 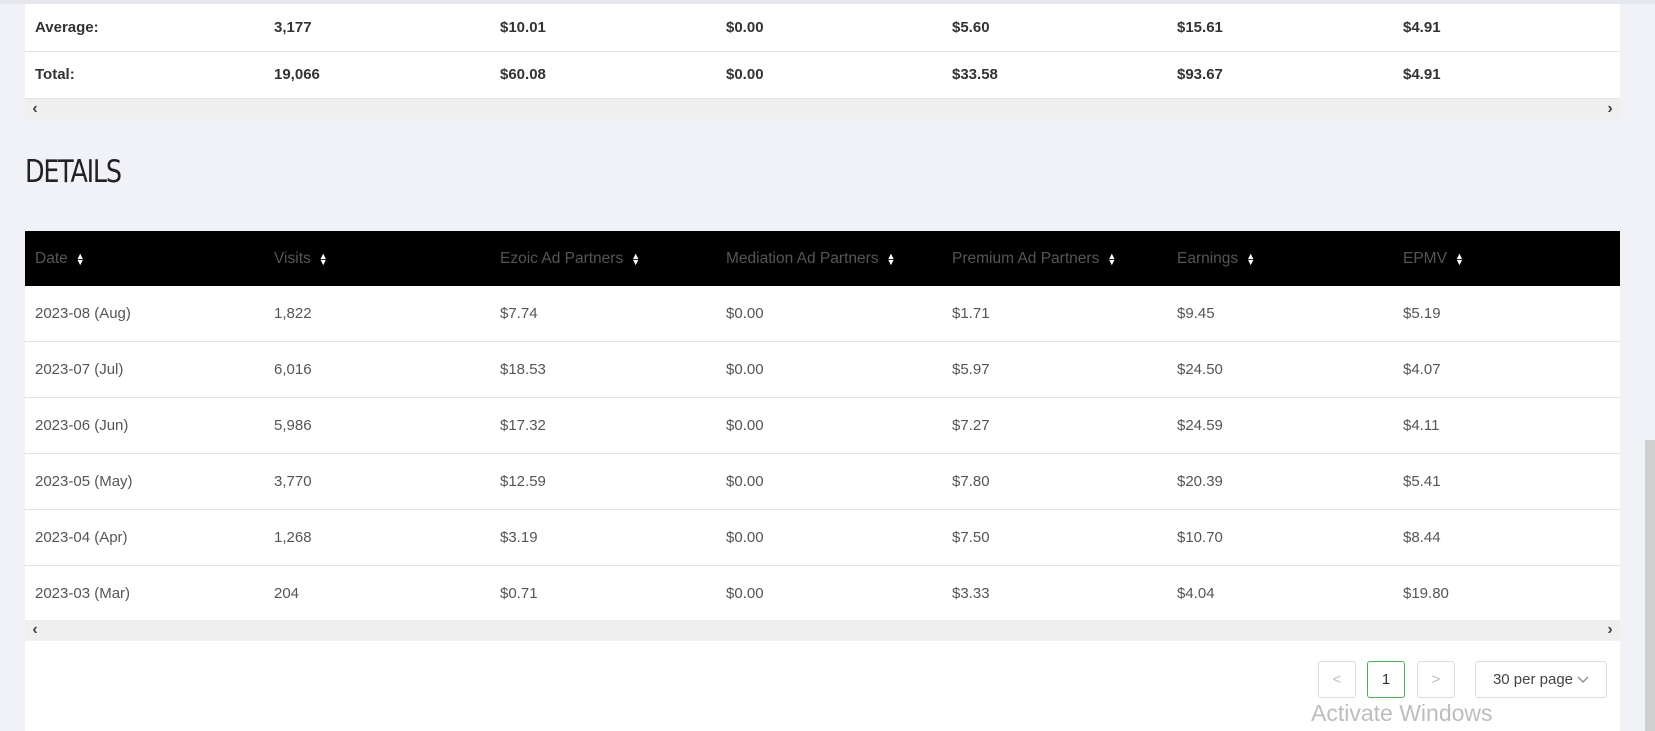 I want to click on cell-earnings: $10.70, so click(x=1200, y=537).